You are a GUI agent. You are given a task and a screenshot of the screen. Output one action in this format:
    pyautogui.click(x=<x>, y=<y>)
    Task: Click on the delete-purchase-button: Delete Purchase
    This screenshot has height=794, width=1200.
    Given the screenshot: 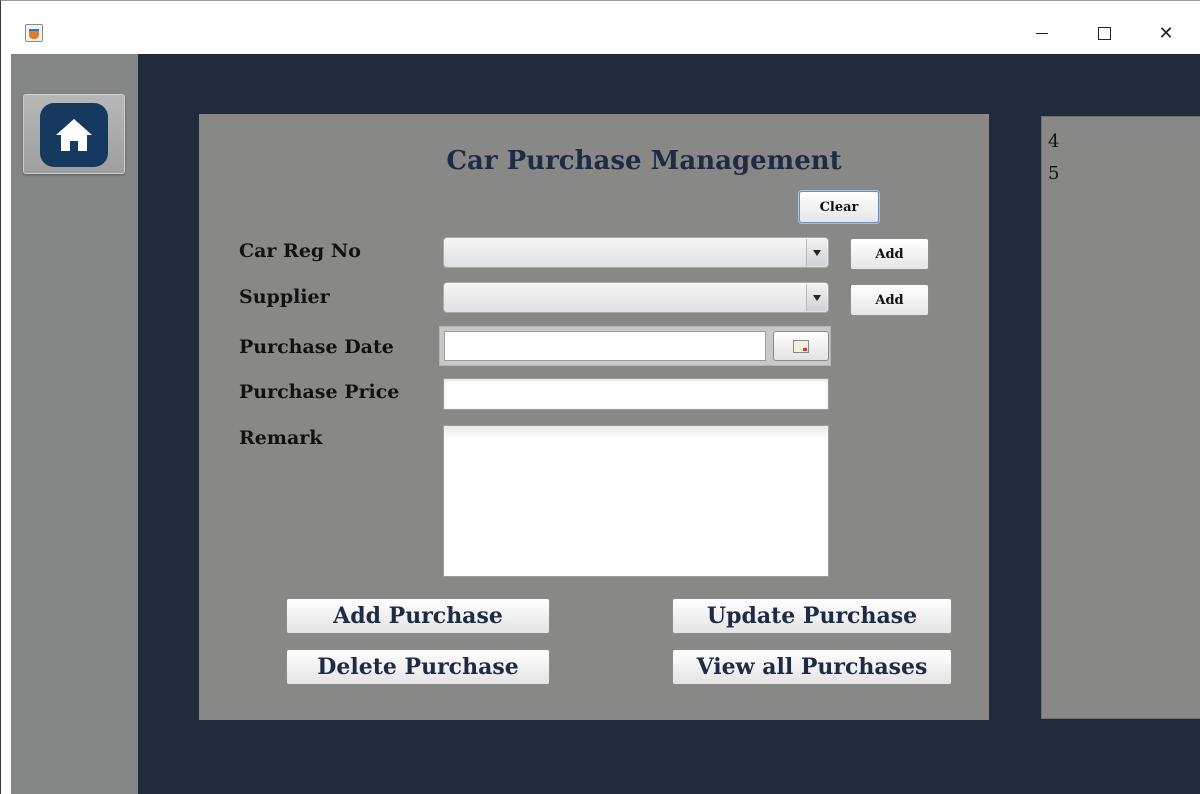 What is the action you would take?
    pyautogui.click(x=418, y=667)
    